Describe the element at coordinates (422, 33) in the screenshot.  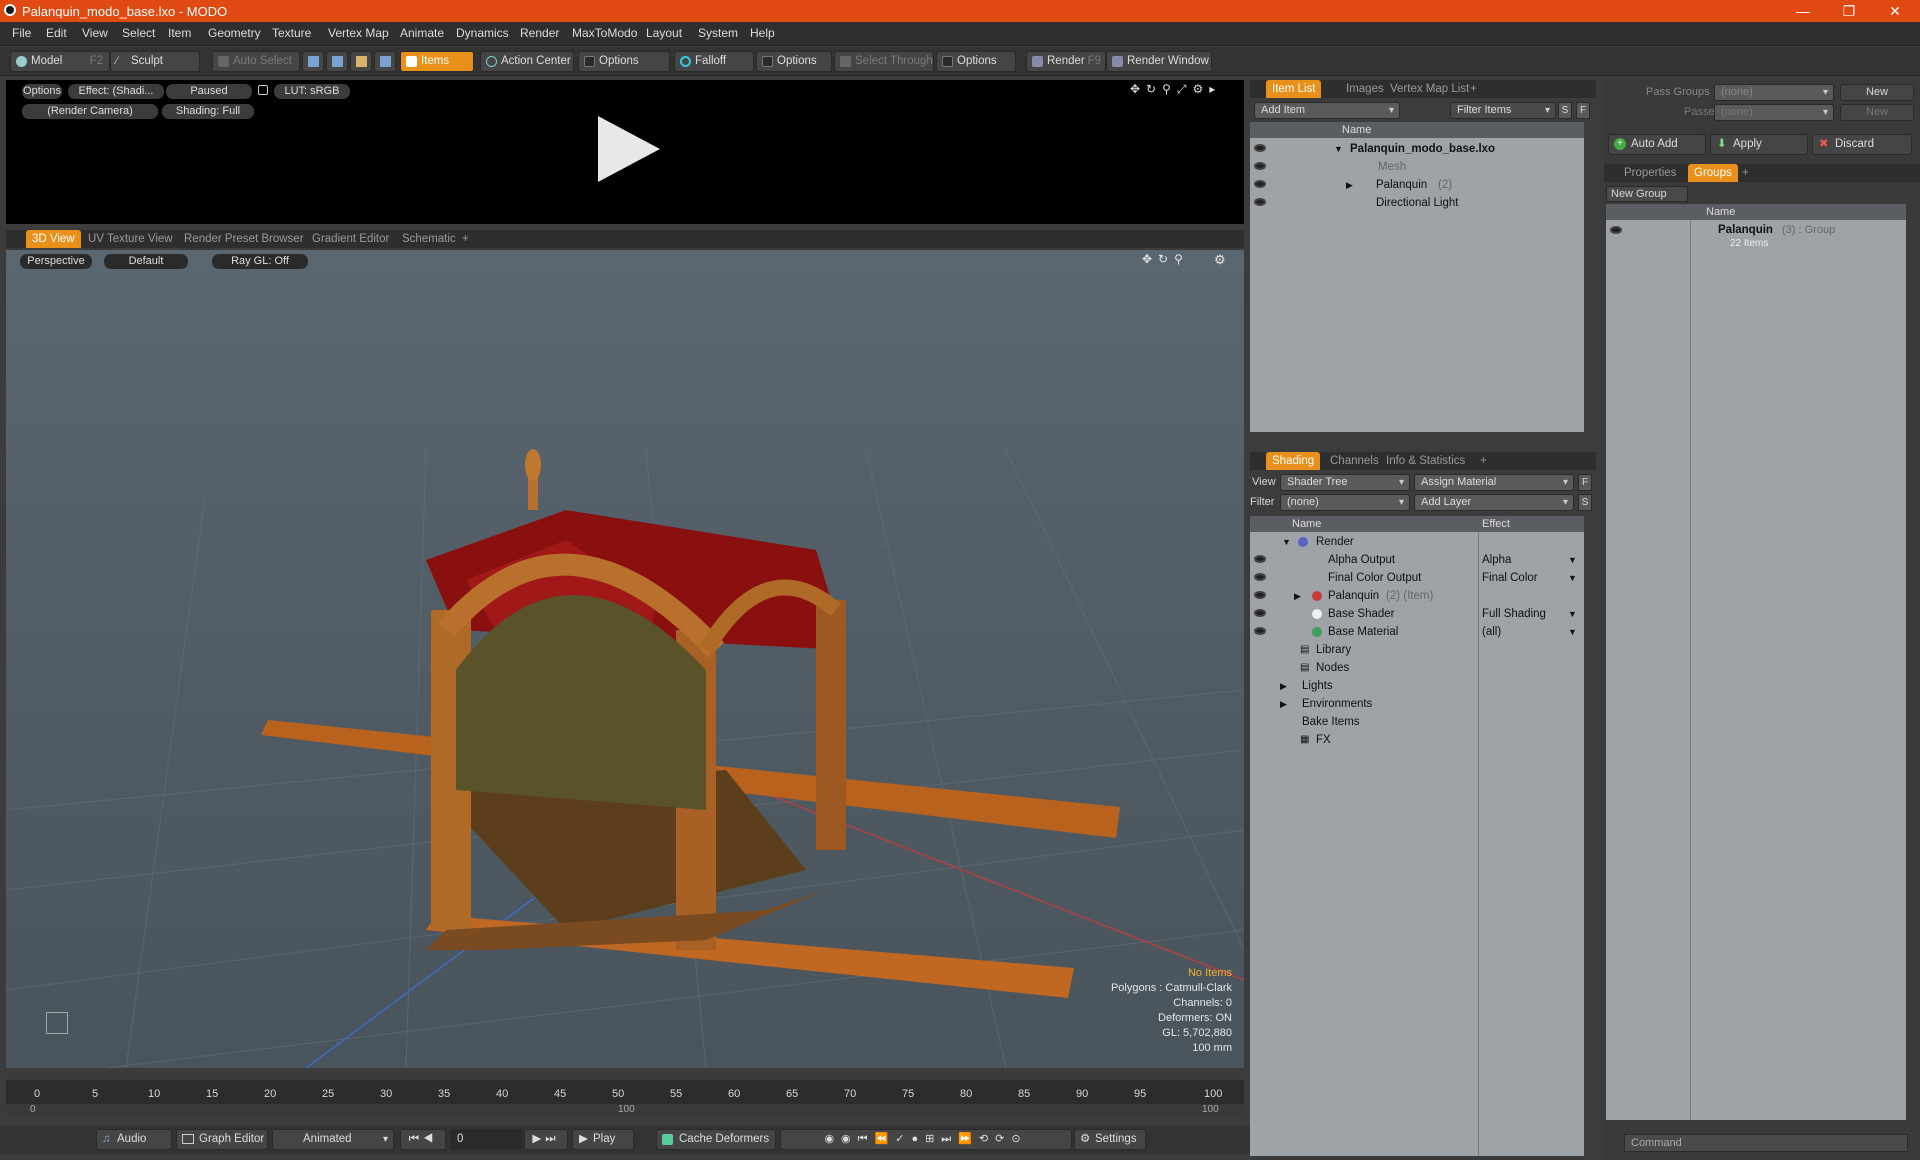
I see `menu-animate: Animate` at that location.